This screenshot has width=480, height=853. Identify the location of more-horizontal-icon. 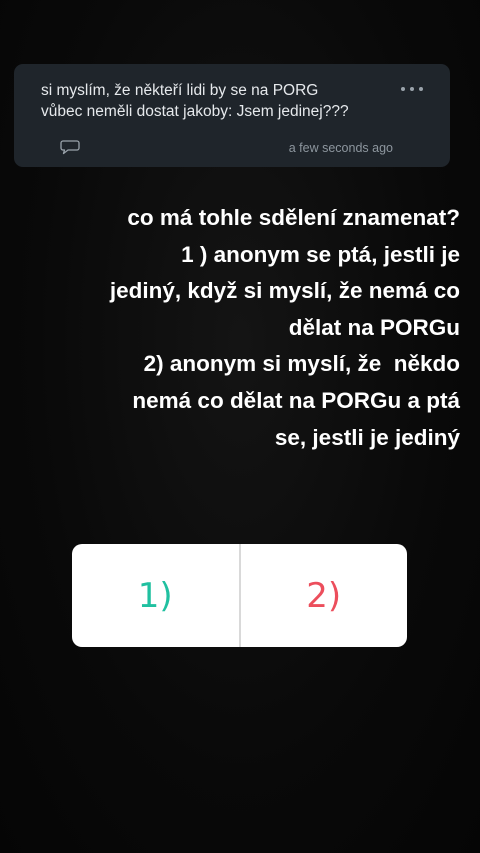
(412, 89).